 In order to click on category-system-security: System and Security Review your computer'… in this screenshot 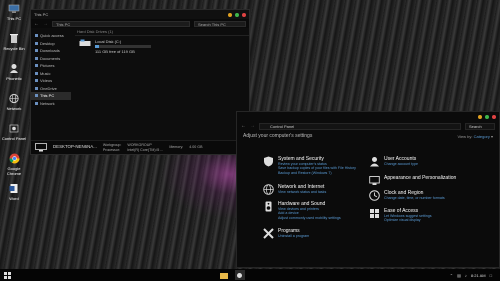, I will do `click(318, 165)`.